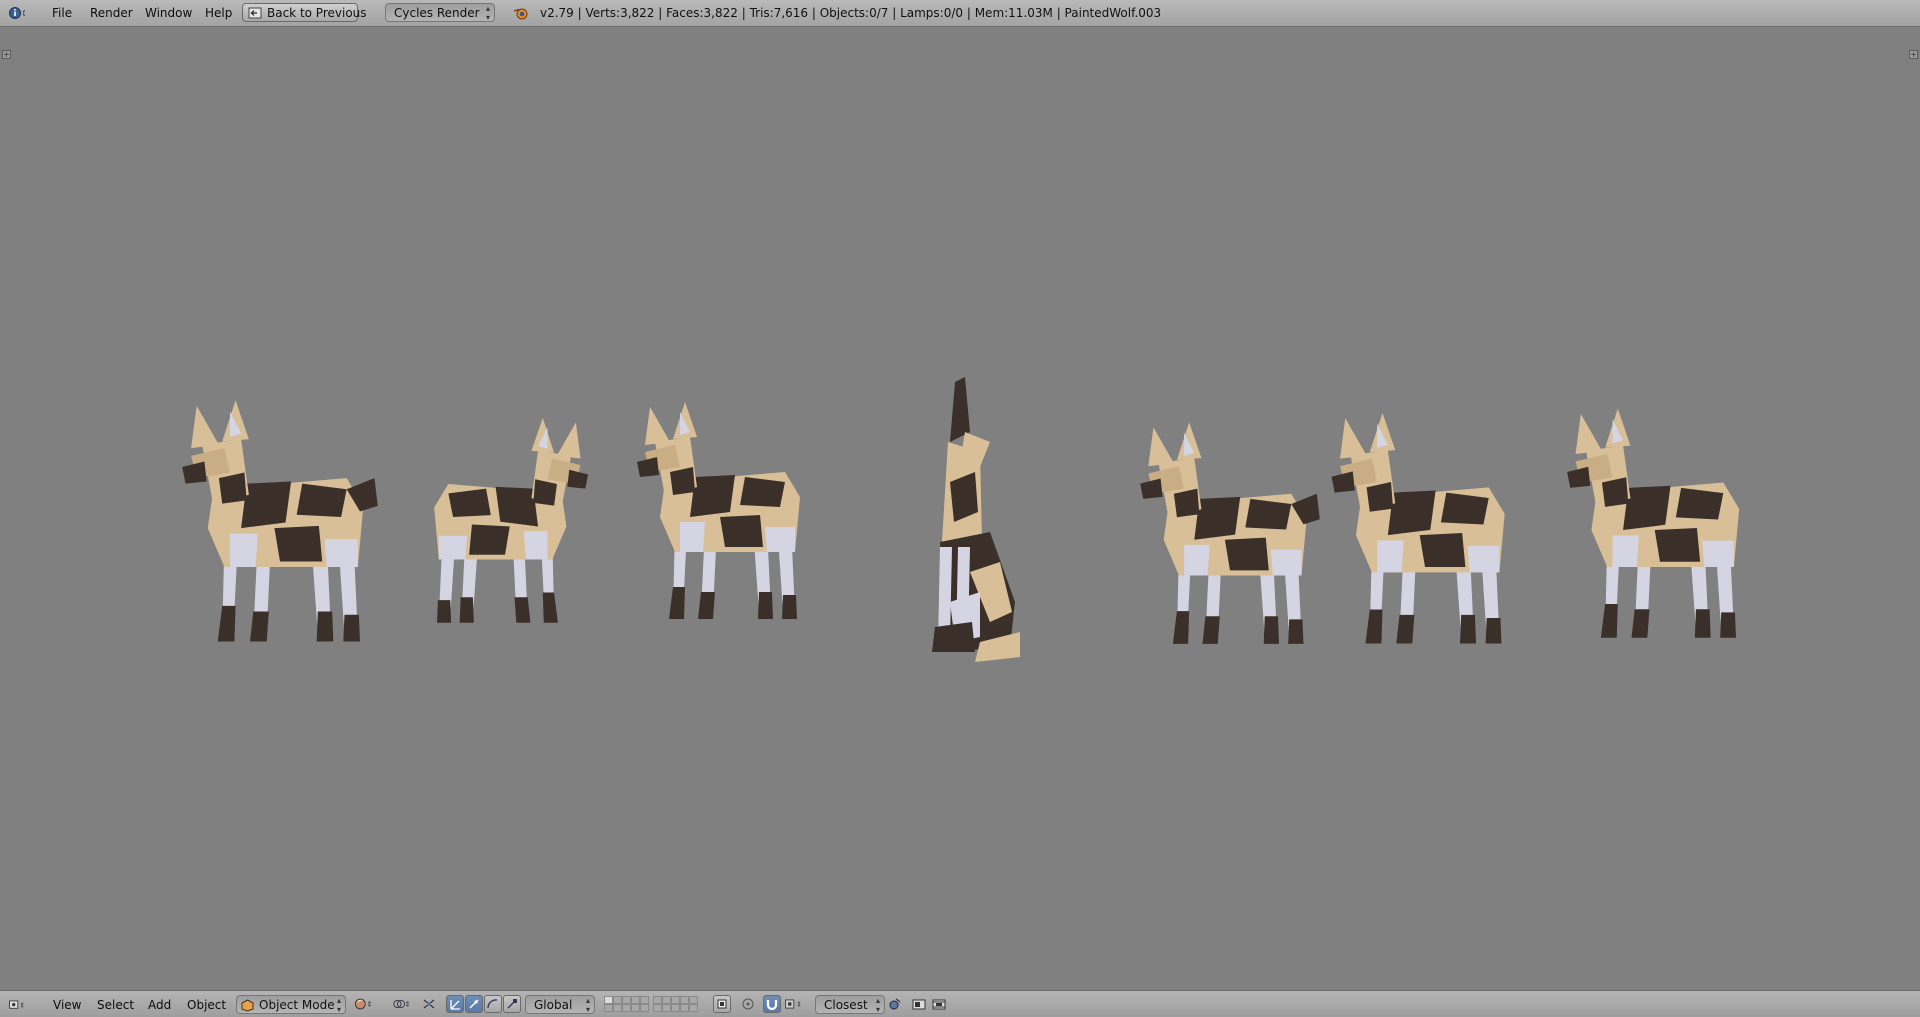  I want to click on snap-magnet-icon, so click(772, 1004).